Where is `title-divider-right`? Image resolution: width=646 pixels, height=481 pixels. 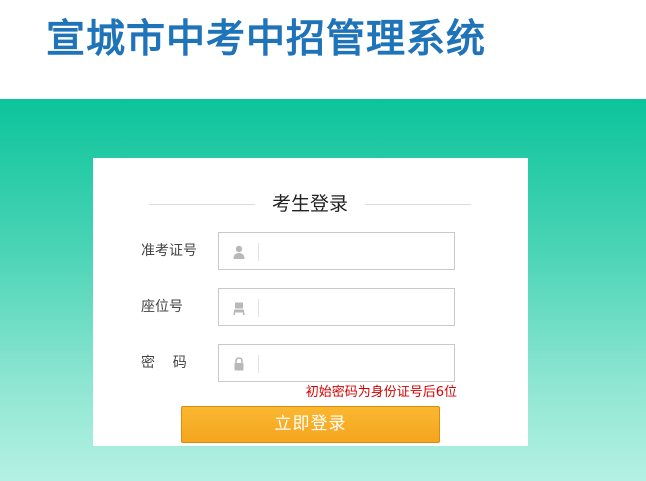
title-divider-right is located at coordinates (418, 204).